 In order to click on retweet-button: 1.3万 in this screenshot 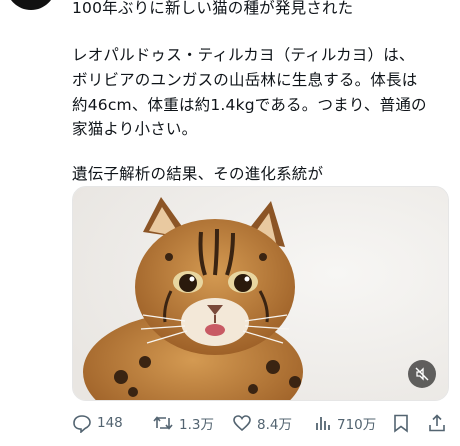, I will do `click(183, 423)`.